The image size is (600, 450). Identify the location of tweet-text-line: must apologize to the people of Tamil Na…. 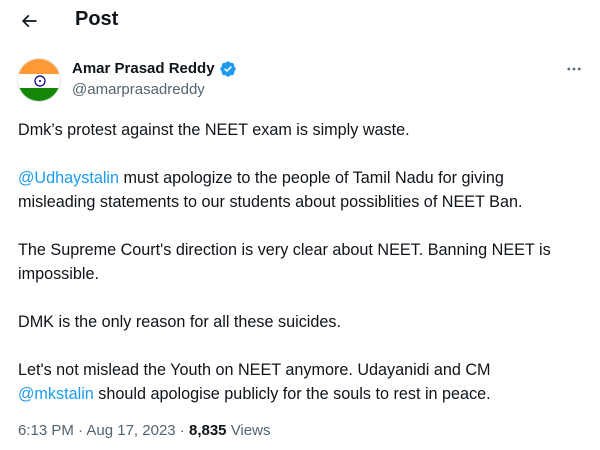
(311, 178).